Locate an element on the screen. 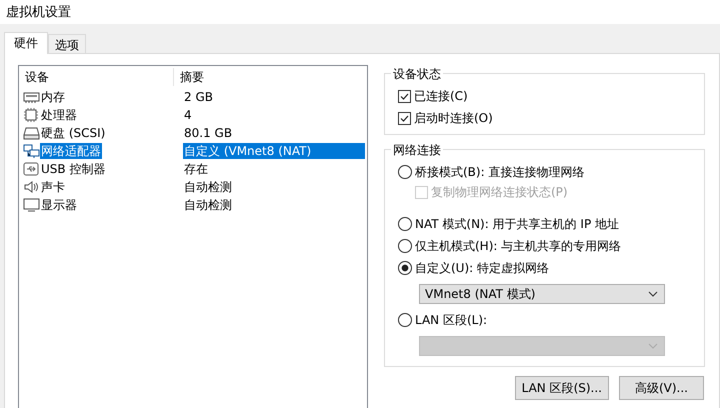 This screenshot has height=408, width=720. checkbox-label: 复制物理网络连接状态(P) is located at coordinates (499, 192).